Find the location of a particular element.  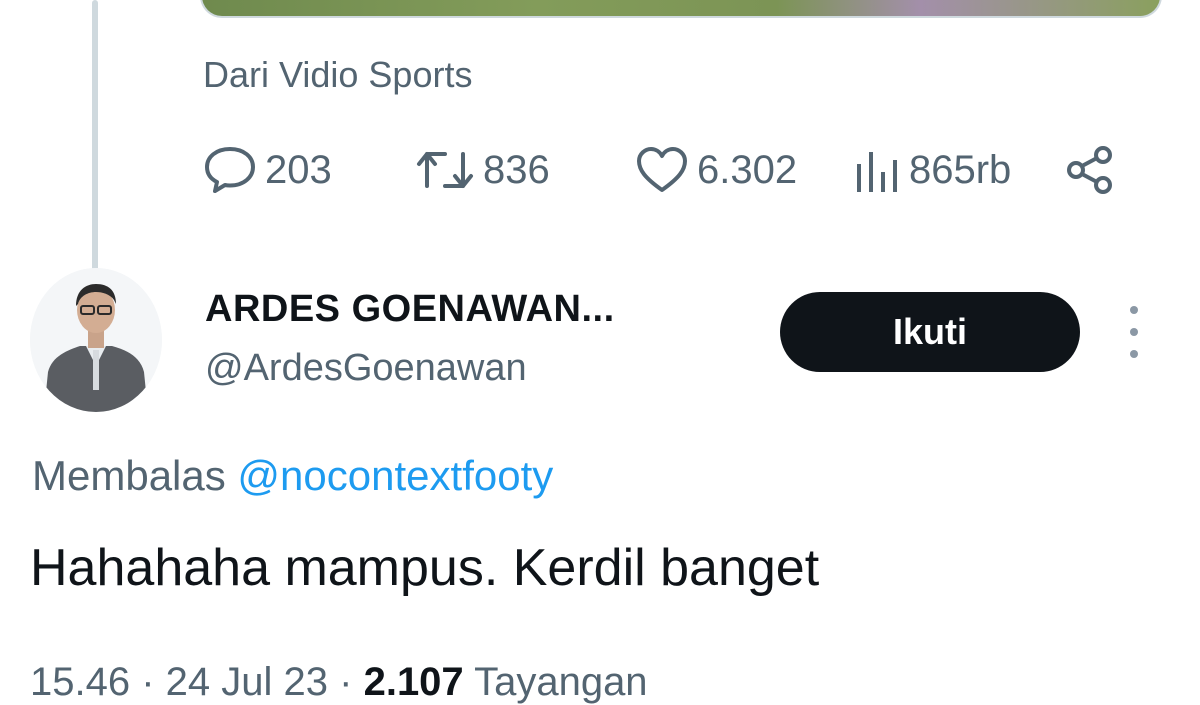

author-avatar is located at coordinates (96, 340).